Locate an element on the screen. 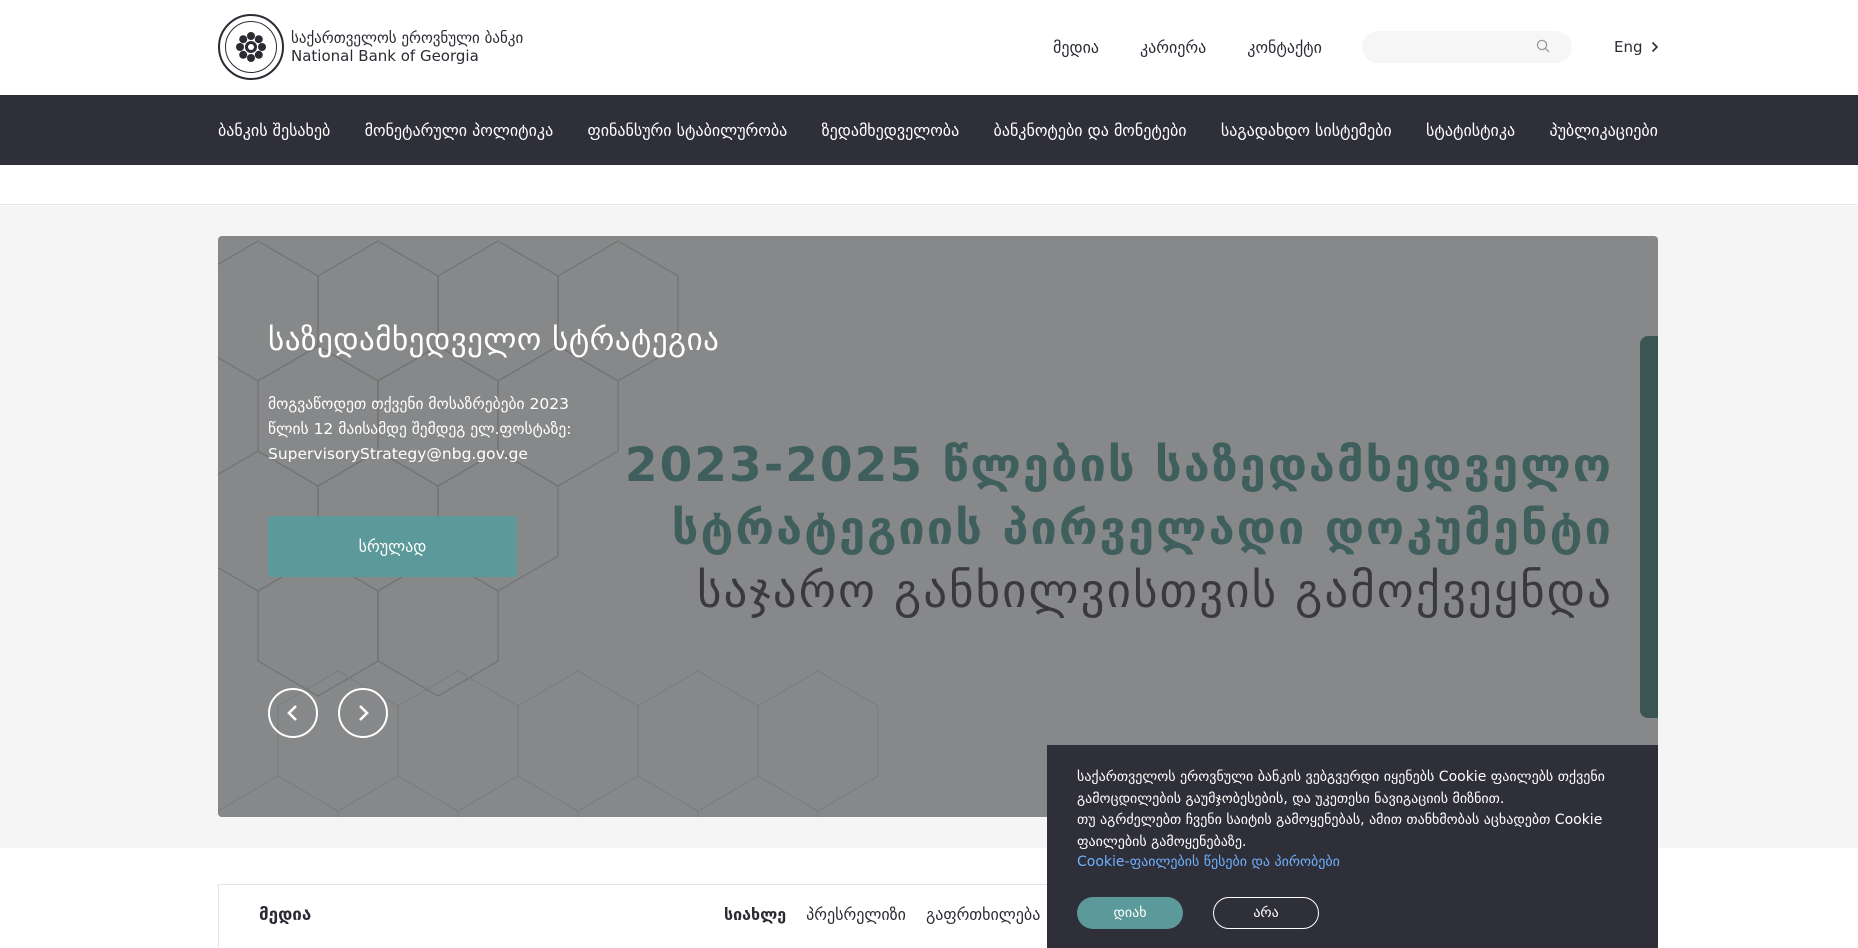 This screenshot has width=1858, height=948. nbg-logo is located at coordinates (251, 47).